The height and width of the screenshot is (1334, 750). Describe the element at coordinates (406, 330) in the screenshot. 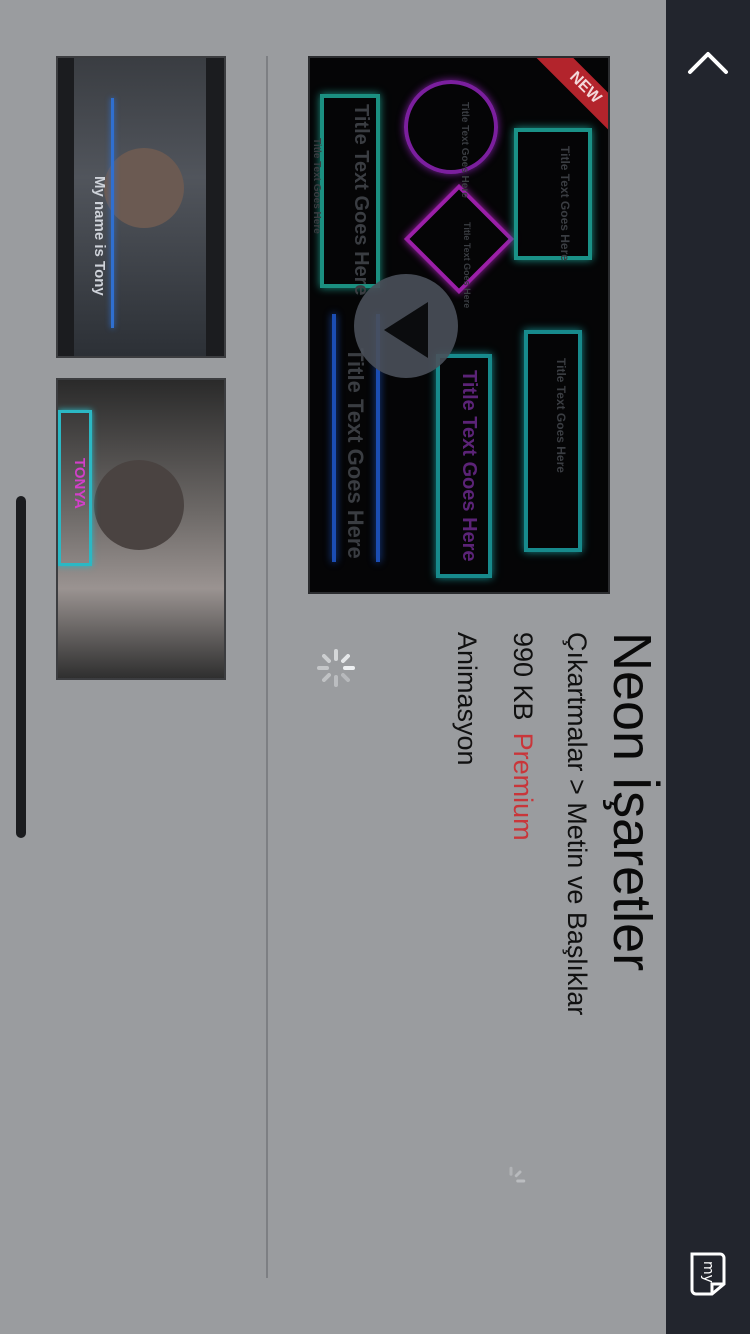

I see `play-icon` at that location.